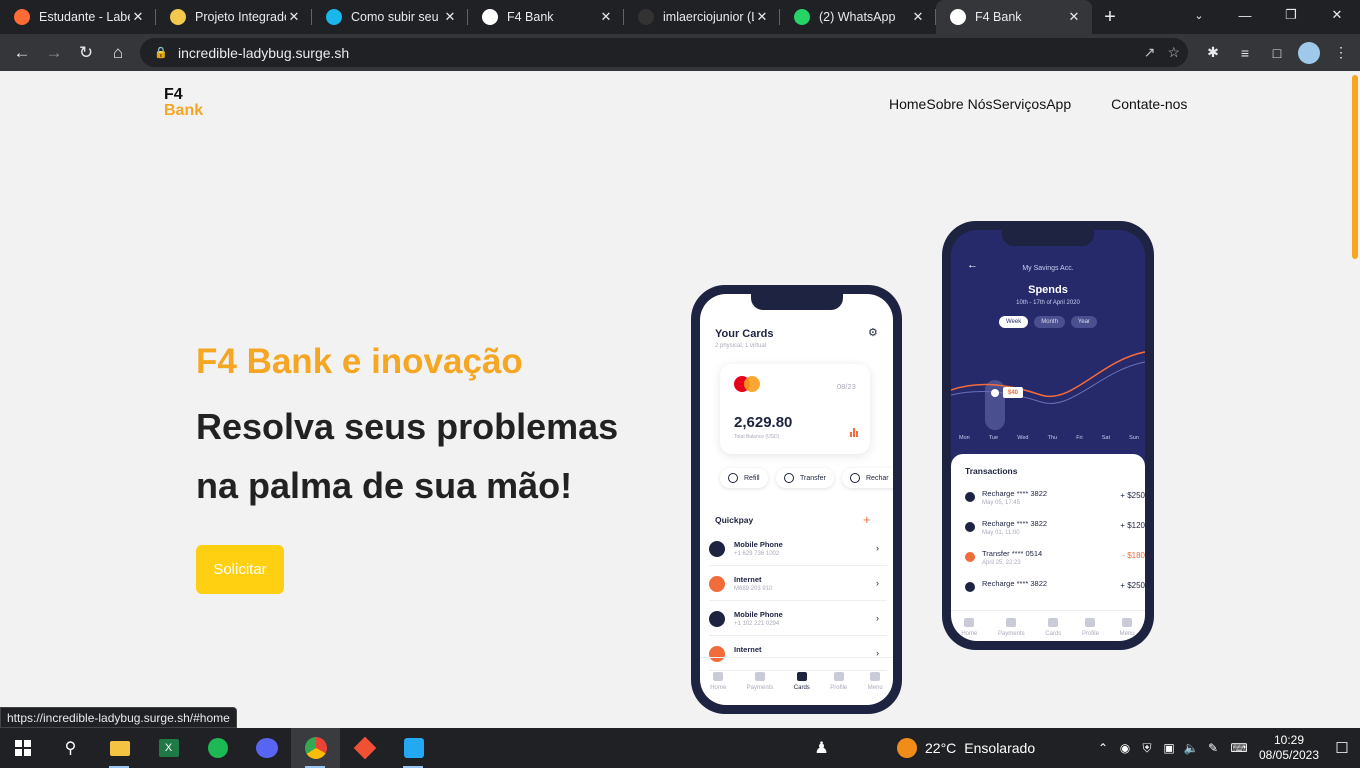 This screenshot has height=768, width=1360. What do you see at coordinates (70, 748) in the screenshot?
I see `search-icon: ⚲` at bounding box center [70, 748].